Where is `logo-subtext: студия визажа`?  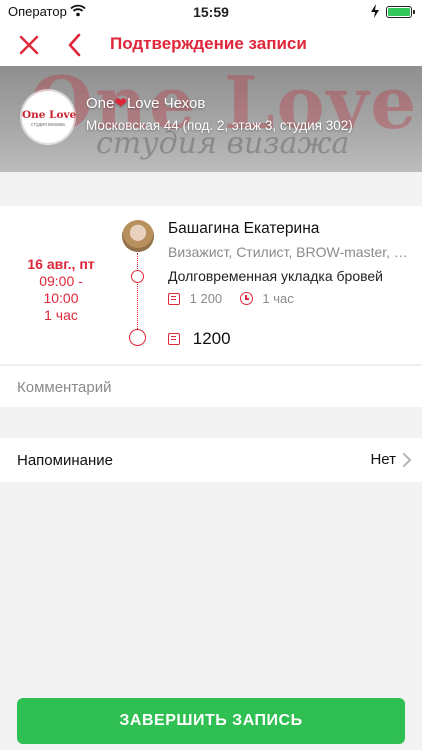
logo-subtext: студия визажа is located at coordinates (48, 125).